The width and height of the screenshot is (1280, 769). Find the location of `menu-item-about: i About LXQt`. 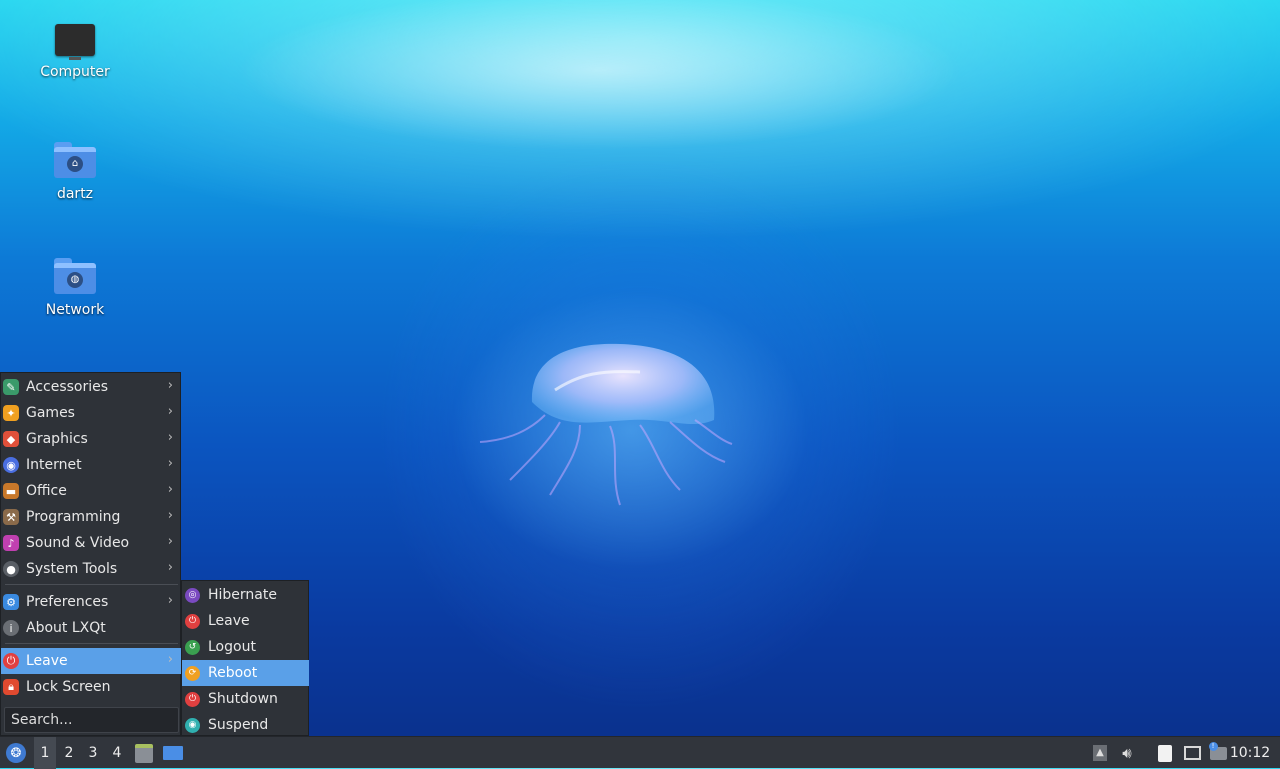

menu-item-about: i About LXQt is located at coordinates (91, 628).